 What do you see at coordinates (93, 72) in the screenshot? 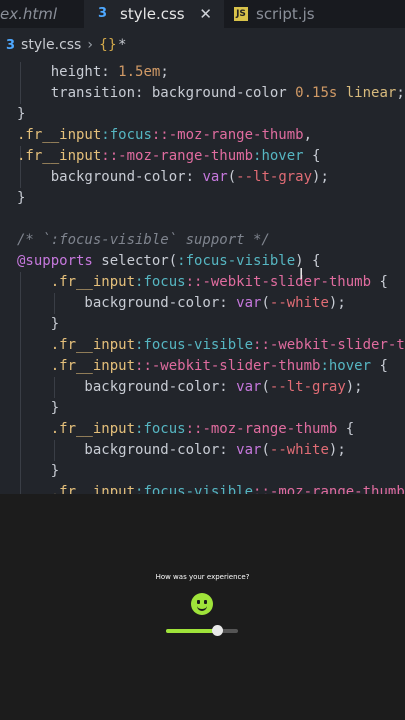
I see `code-line: height: 1.5em;` at bounding box center [93, 72].